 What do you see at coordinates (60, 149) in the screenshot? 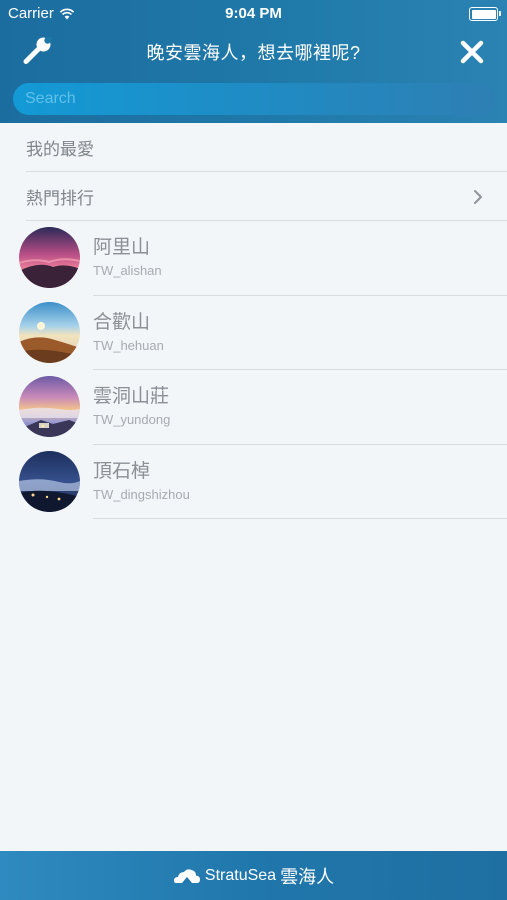
I see `favorites-label: 我的最愛` at bounding box center [60, 149].